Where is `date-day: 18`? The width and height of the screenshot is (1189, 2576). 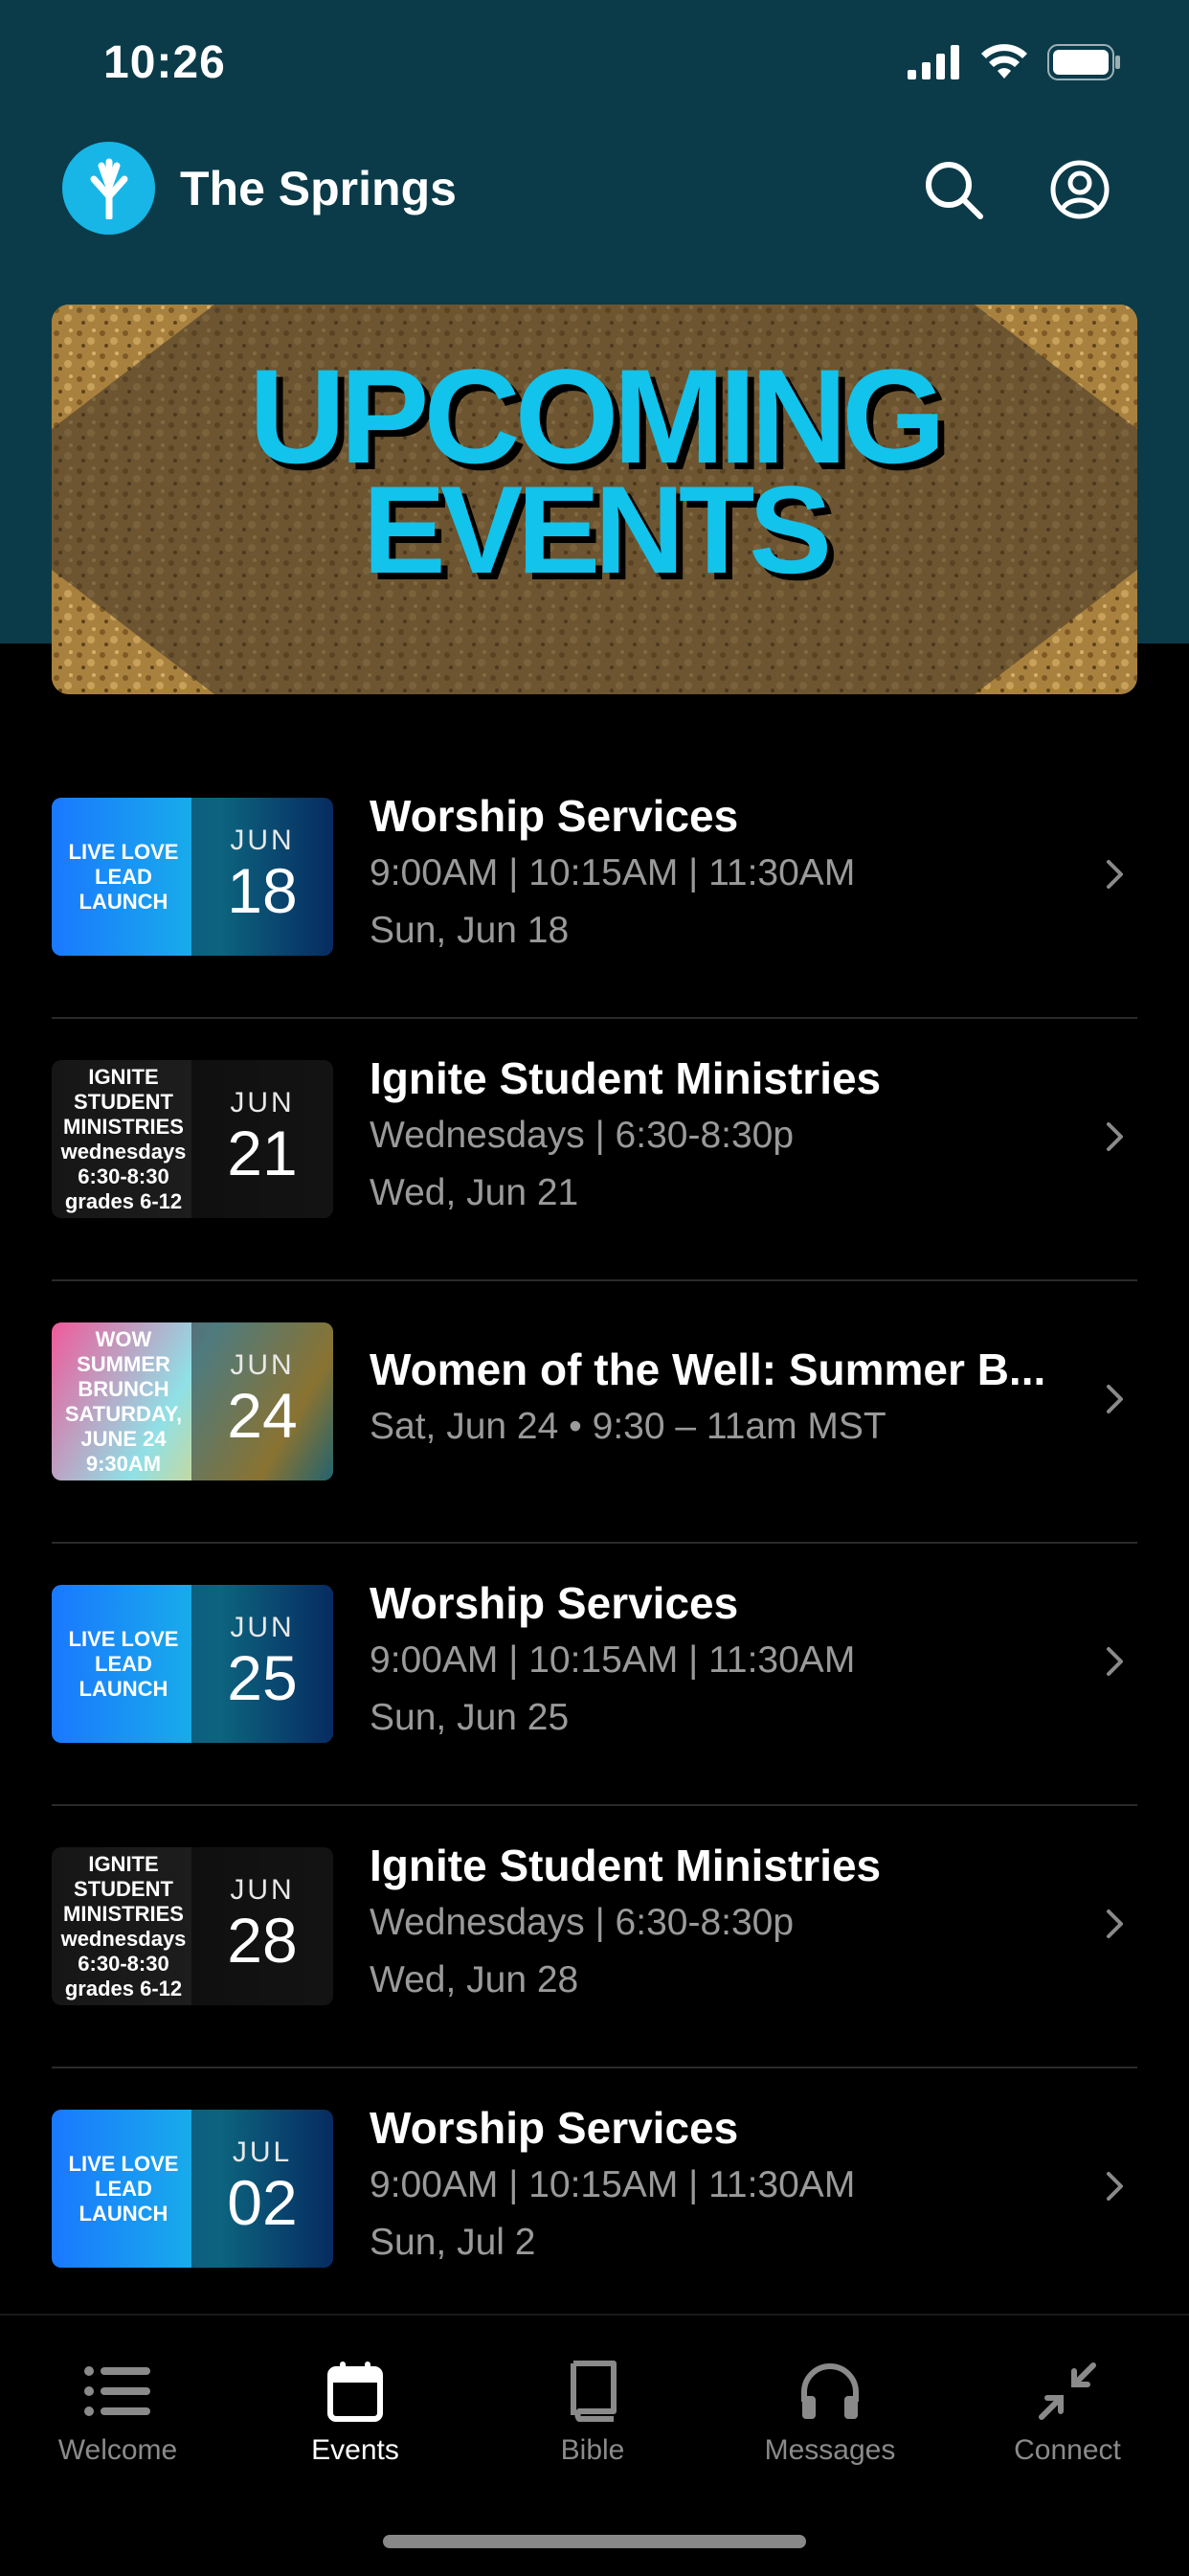 date-day: 18 is located at coordinates (262, 890).